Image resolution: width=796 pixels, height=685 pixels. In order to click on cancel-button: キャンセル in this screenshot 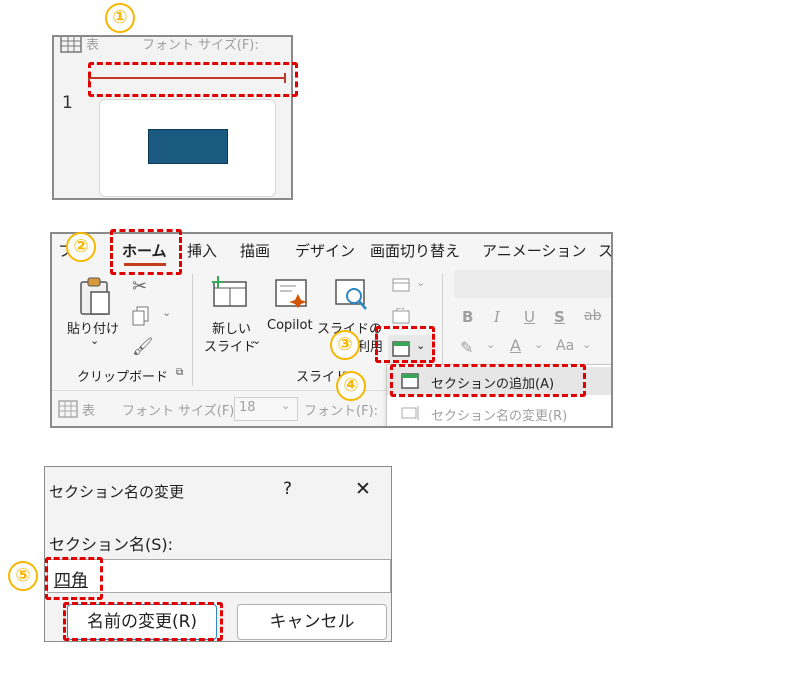, I will do `click(312, 622)`.